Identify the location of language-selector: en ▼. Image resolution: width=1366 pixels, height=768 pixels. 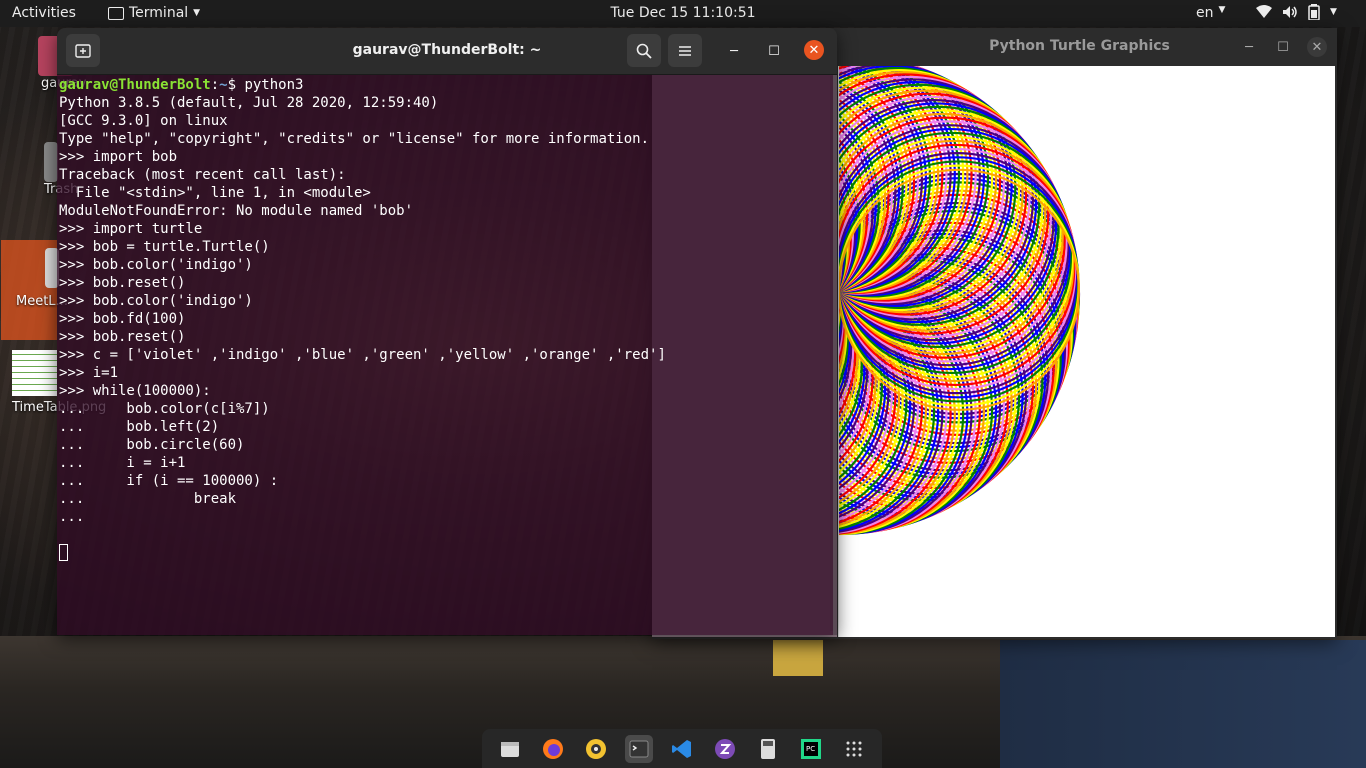
(1210, 13).